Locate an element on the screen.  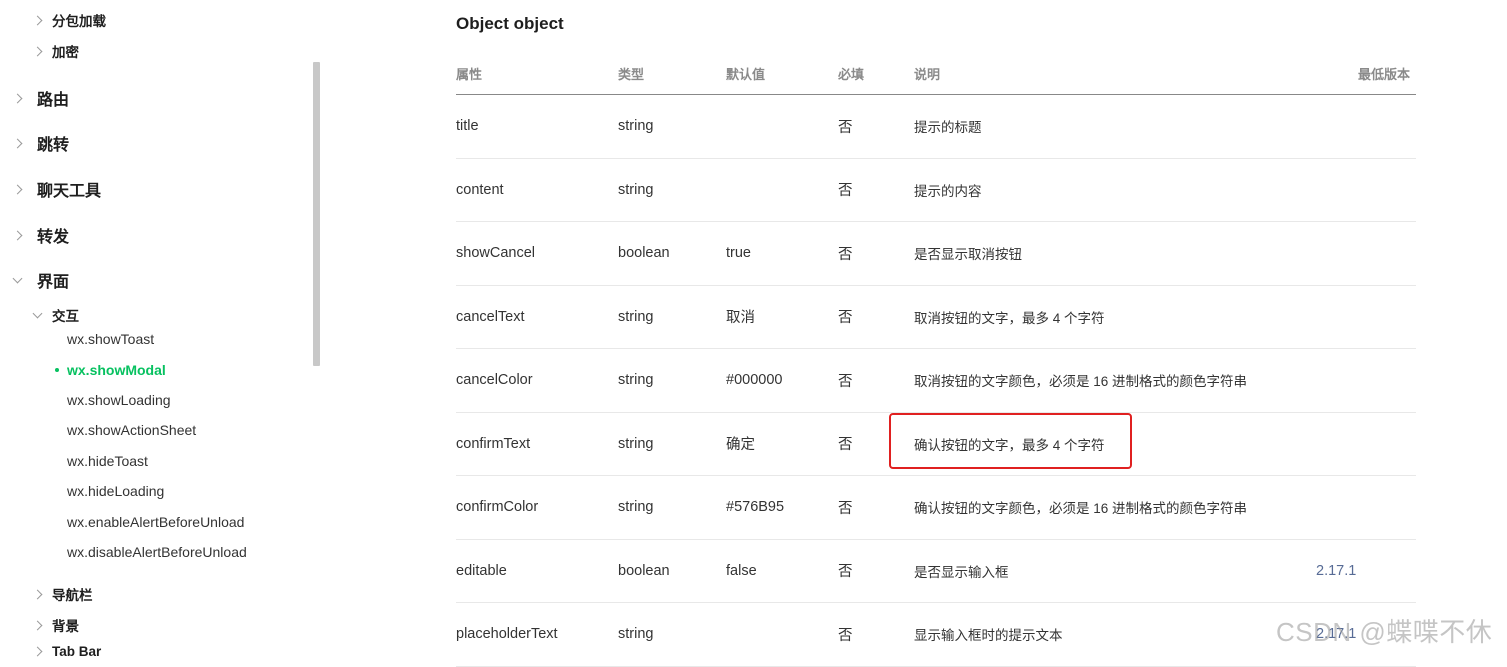
table-row: cancelText string 取消否取消按钮的文字，最多 4 个字符 is located at coordinates (936, 317).